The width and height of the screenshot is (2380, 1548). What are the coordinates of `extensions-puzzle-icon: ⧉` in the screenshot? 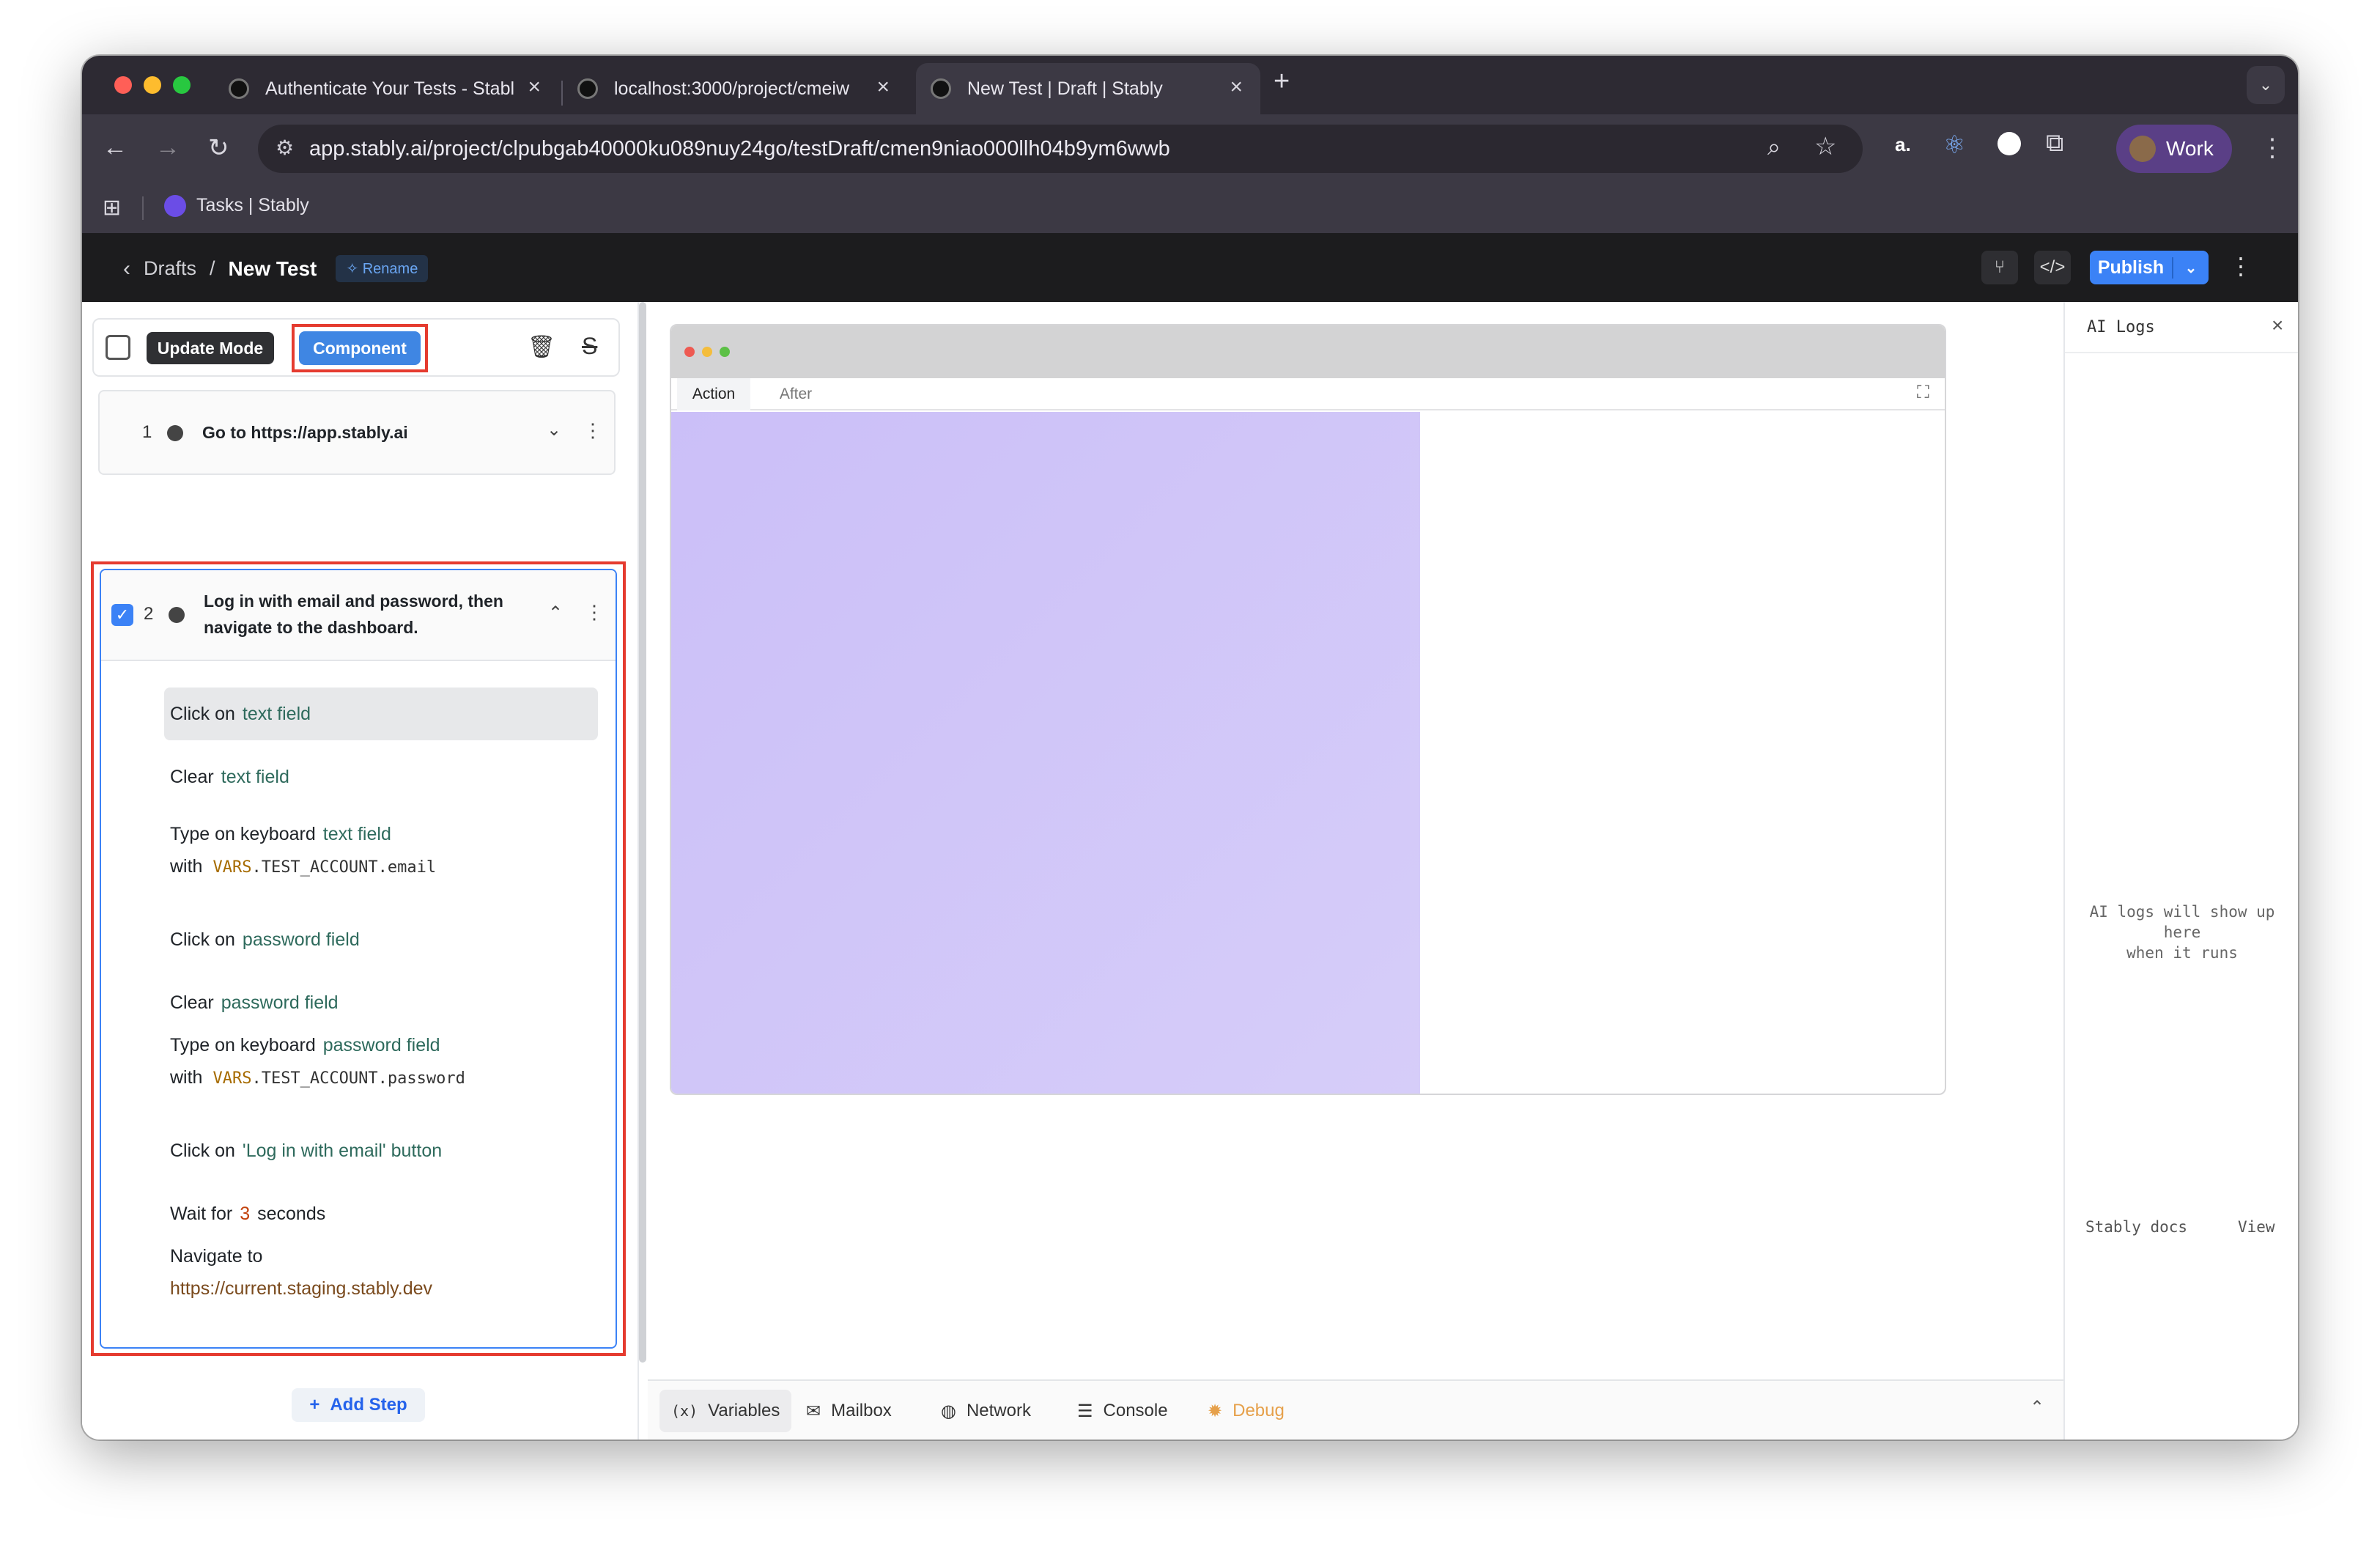 It's located at (2054, 143).